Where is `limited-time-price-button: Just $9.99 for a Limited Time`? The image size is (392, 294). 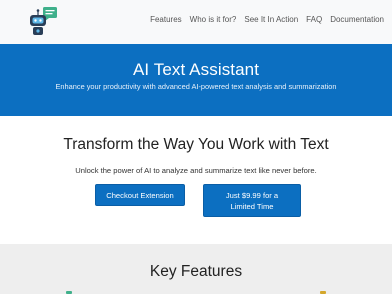 limited-time-price-button: Just $9.99 for a Limited Time is located at coordinates (252, 200).